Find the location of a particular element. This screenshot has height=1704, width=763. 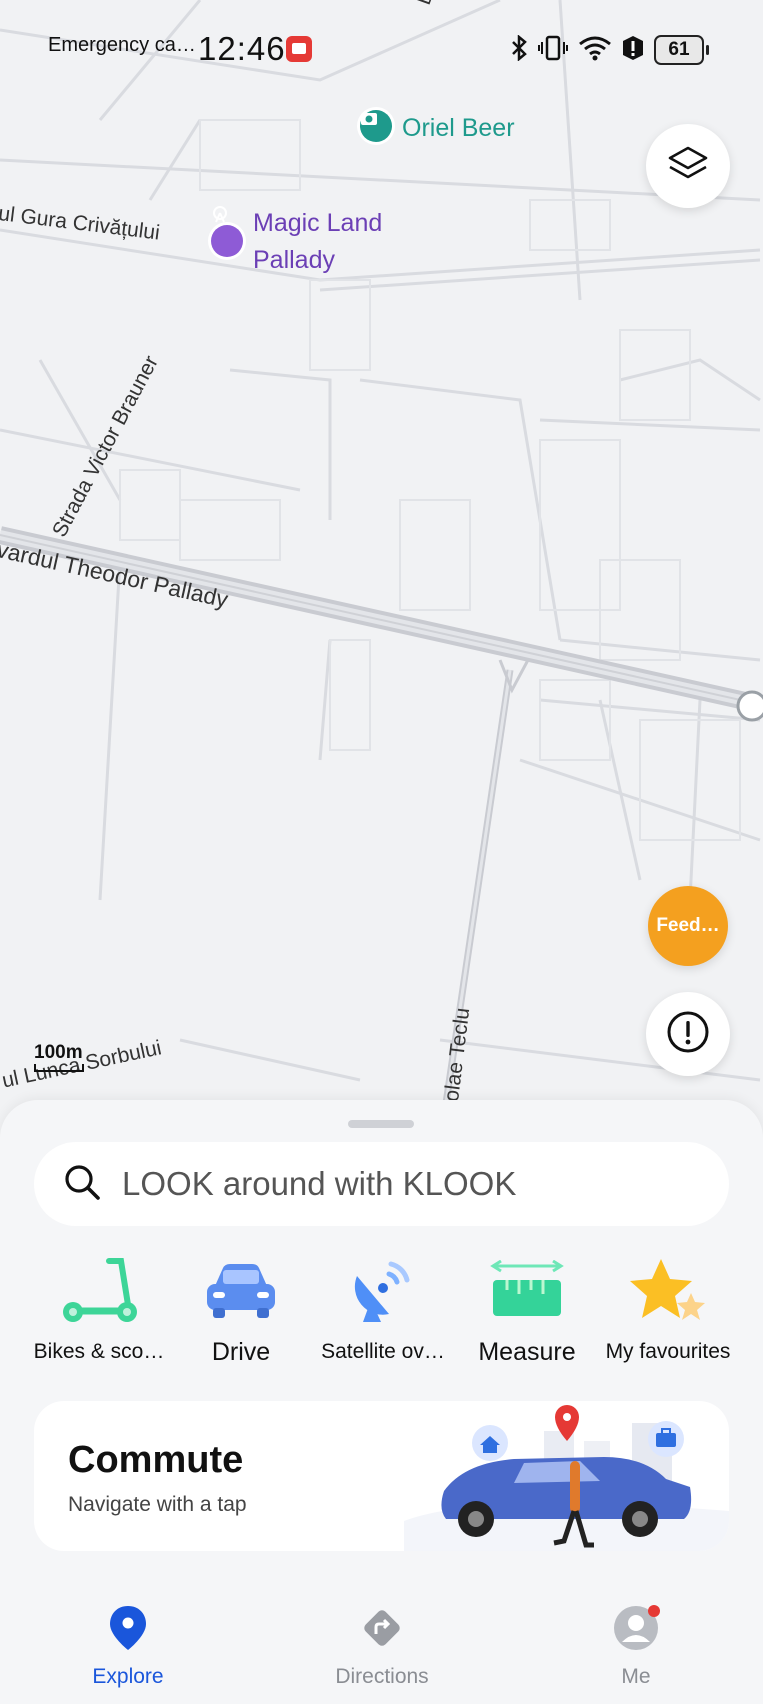

poi-oriel-beer: Oriel Beer is located at coordinates (437, 128).